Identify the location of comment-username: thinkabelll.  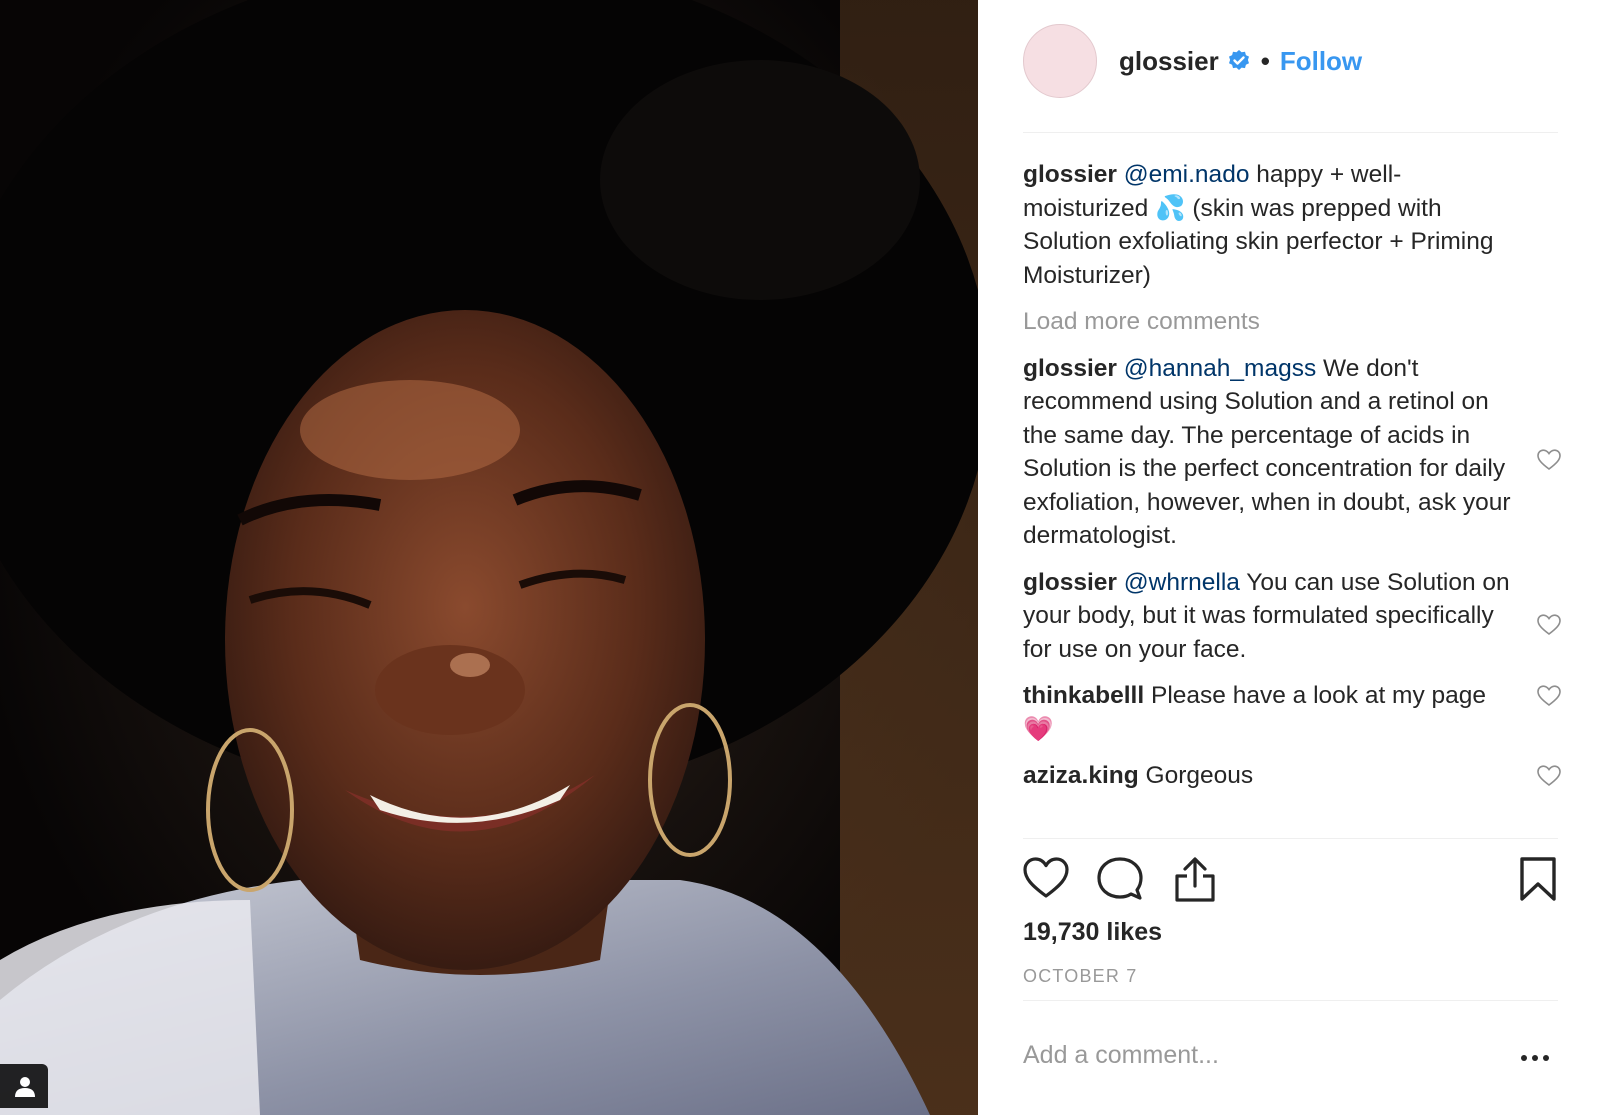
(1083, 695).